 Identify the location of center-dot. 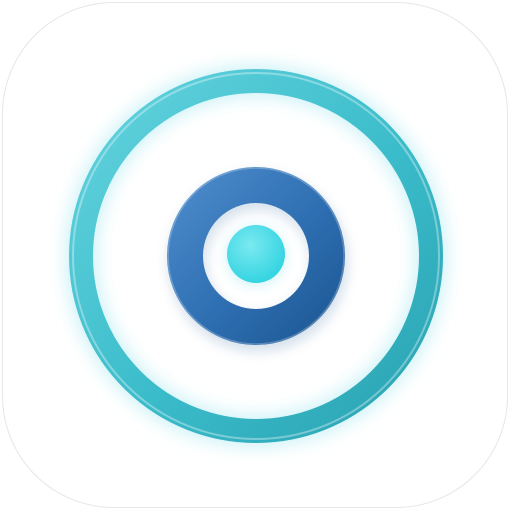
(256, 254).